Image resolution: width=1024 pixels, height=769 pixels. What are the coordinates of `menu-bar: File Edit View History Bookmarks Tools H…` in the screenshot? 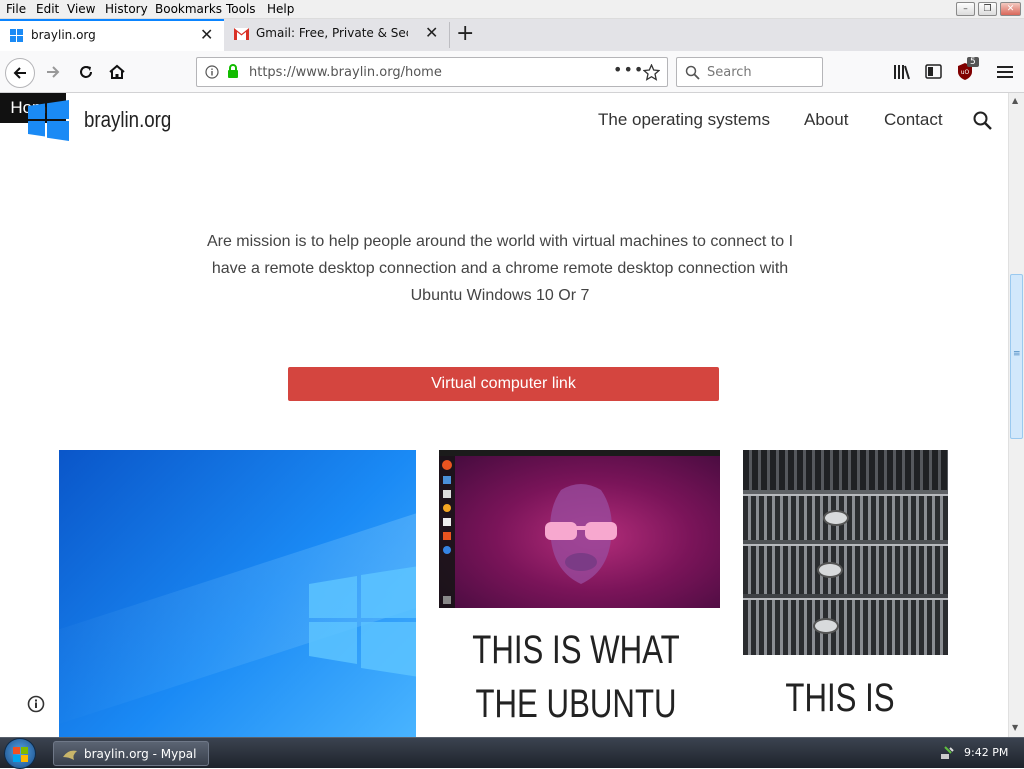 It's located at (512, 9).